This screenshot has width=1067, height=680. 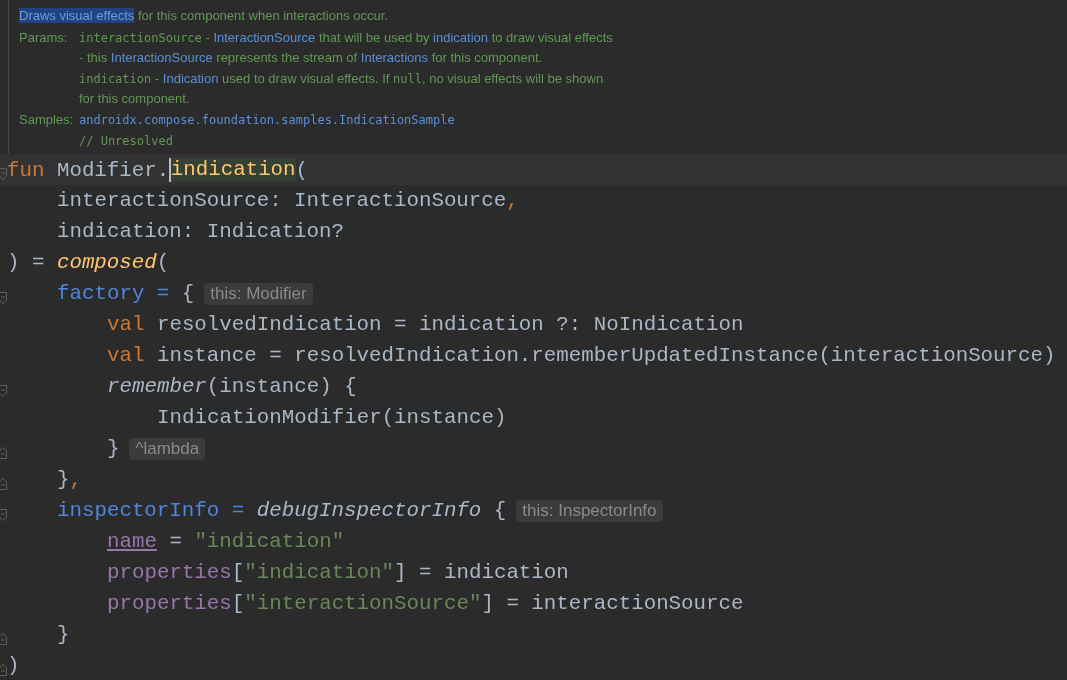 What do you see at coordinates (190, 78) in the screenshot?
I see `doc-link: Indication` at bounding box center [190, 78].